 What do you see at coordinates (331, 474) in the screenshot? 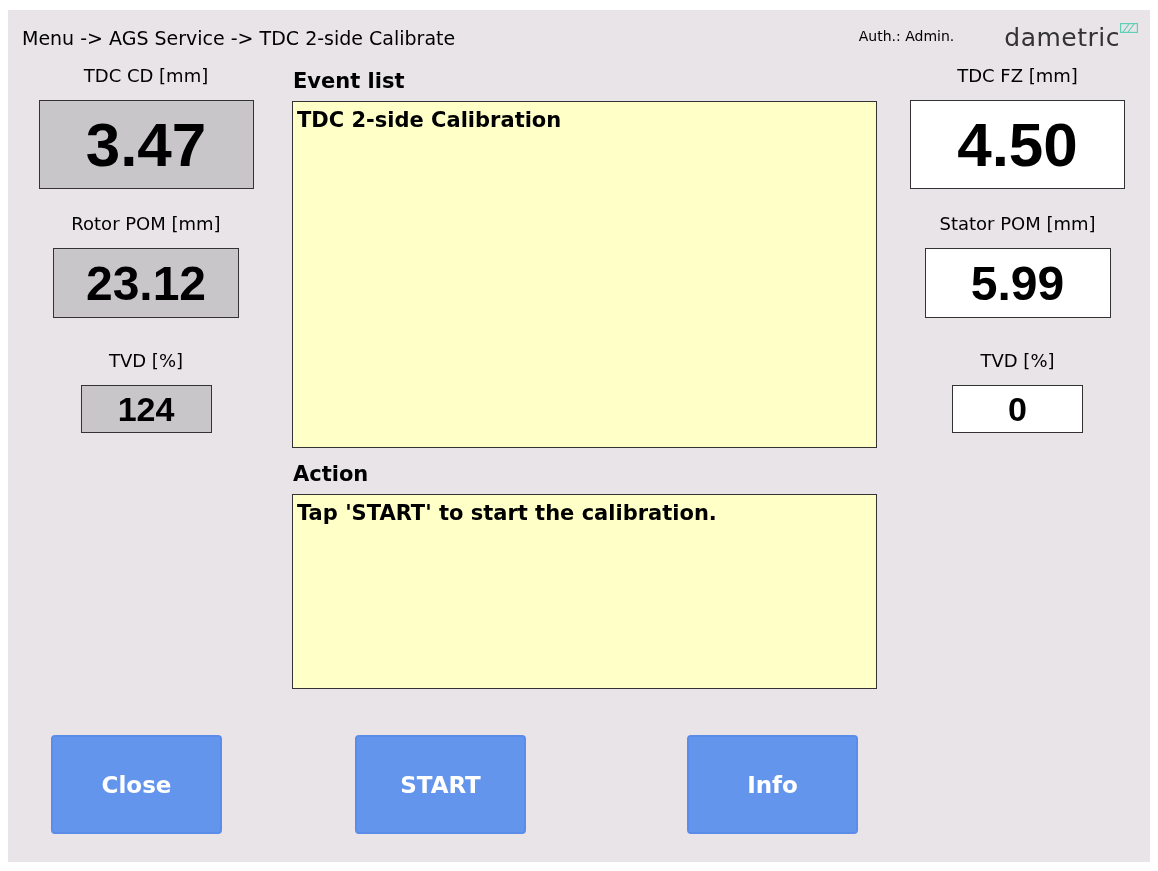
I see `section-title: Action` at bounding box center [331, 474].